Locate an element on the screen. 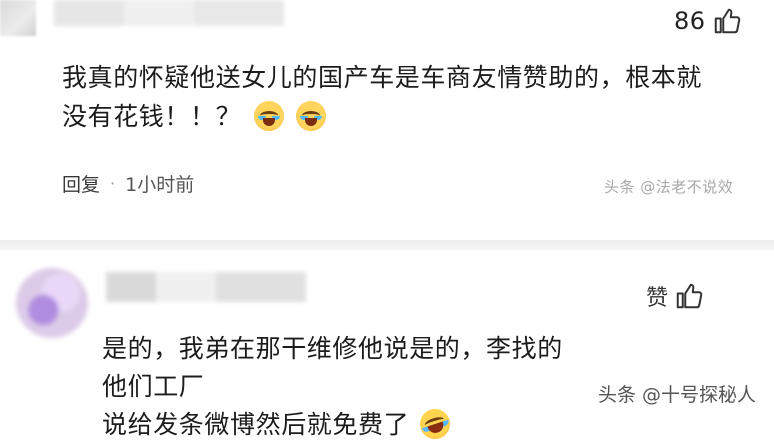 This screenshot has width=774, height=444. watermark: 头条 @十号探秘人 is located at coordinates (677, 395).